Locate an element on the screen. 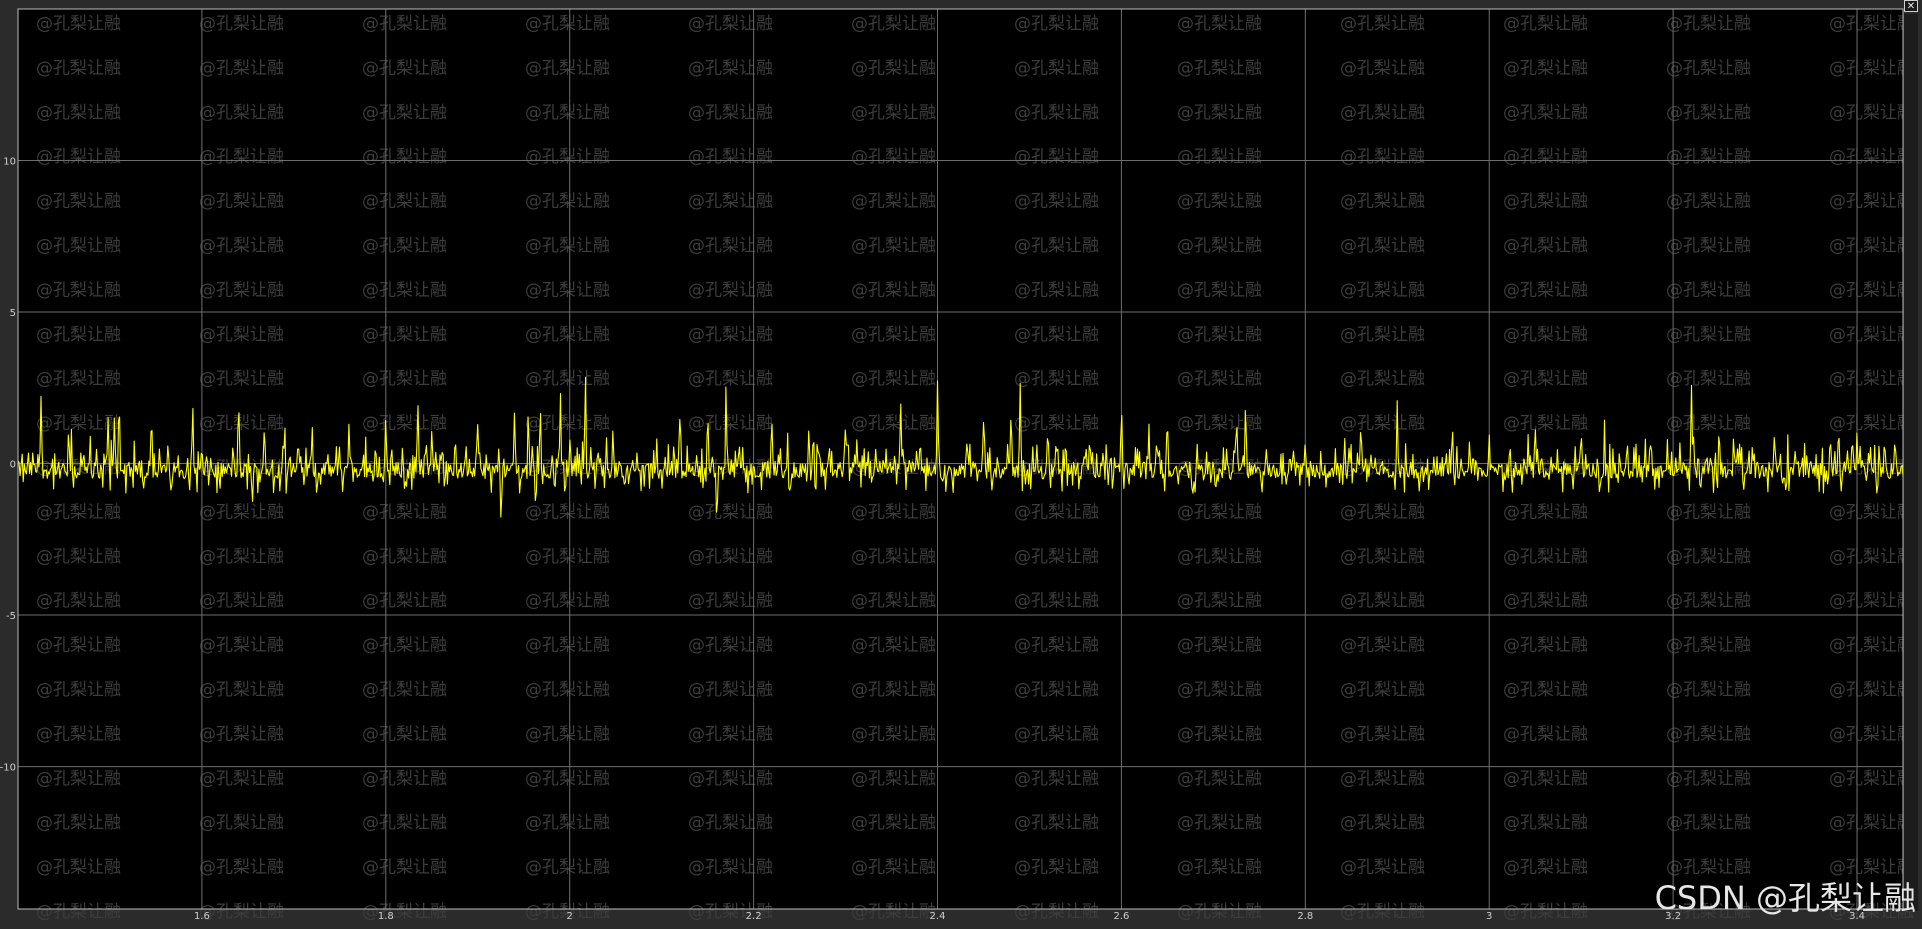 This screenshot has width=1922, height=929. x-tick-label: 2.8 is located at coordinates (1305, 916).